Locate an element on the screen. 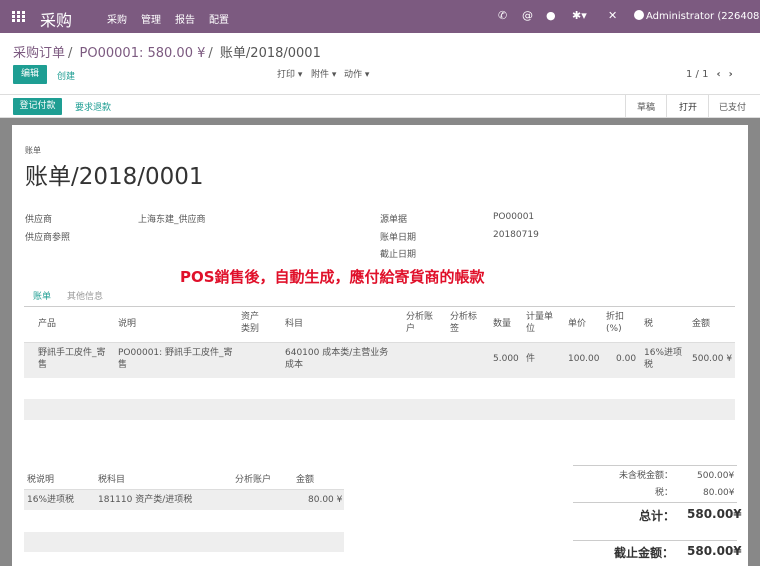  edit-button: 编辑 is located at coordinates (30, 74).